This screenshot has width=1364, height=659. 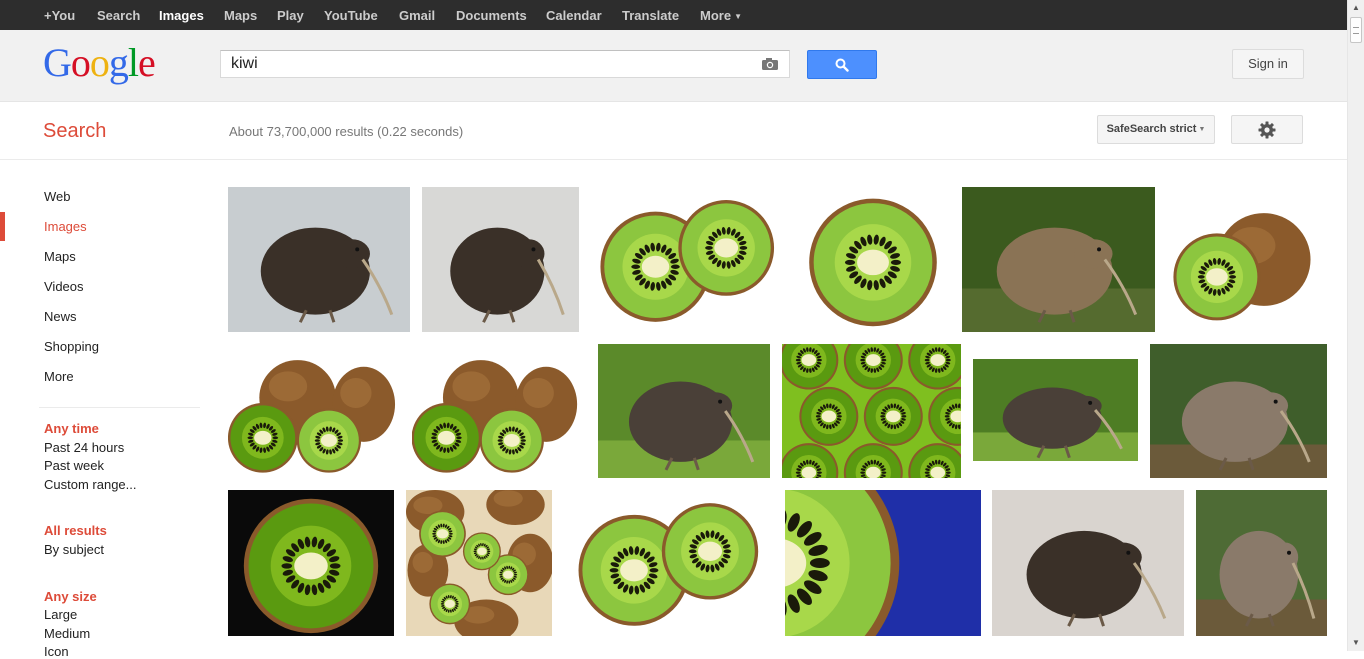 What do you see at coordinates (181, 15) in the screenshot?
I see `topnav-images: Images` at bounding box center [181, 15].